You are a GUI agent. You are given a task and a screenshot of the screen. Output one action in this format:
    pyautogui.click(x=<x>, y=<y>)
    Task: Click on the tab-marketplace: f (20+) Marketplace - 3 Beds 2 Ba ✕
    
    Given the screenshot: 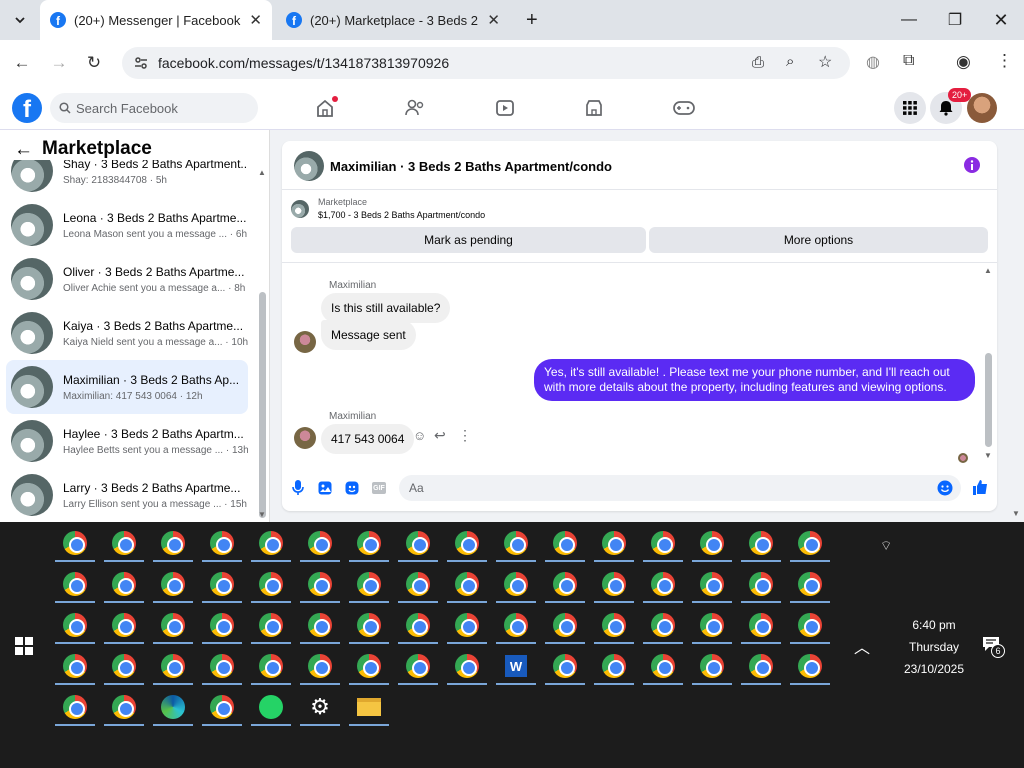 What is the action you would take?
    pyautogui.click(x=393, y=20)
    